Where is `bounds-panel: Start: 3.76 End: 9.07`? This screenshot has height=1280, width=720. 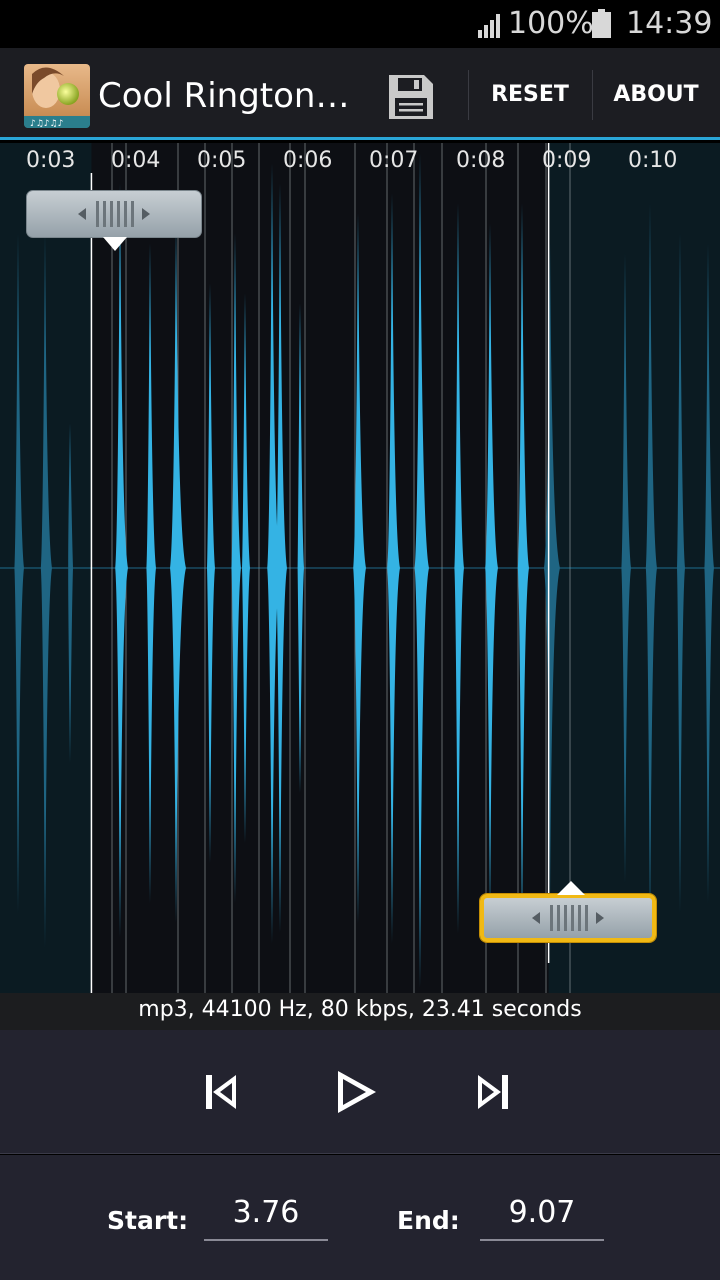 bounds-panel: Start: 3.76 End: 9.07 is located at coordinates (360, 1217).